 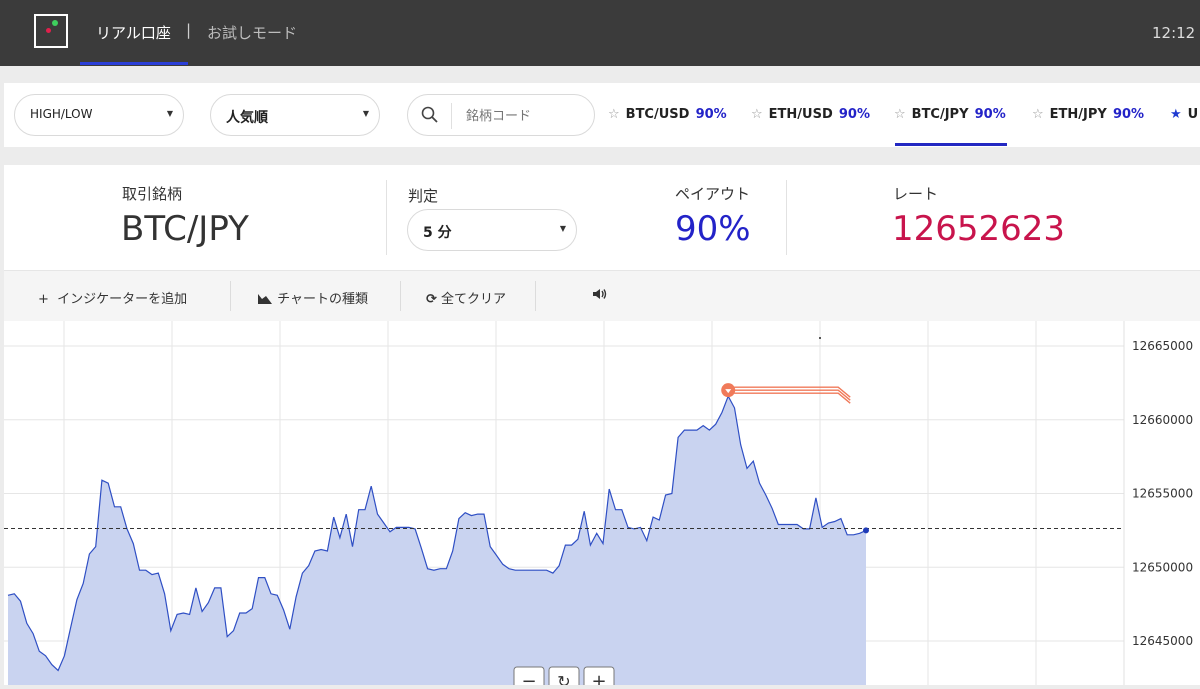 I want to click on account-active-underline, so click(x=134, y=63).